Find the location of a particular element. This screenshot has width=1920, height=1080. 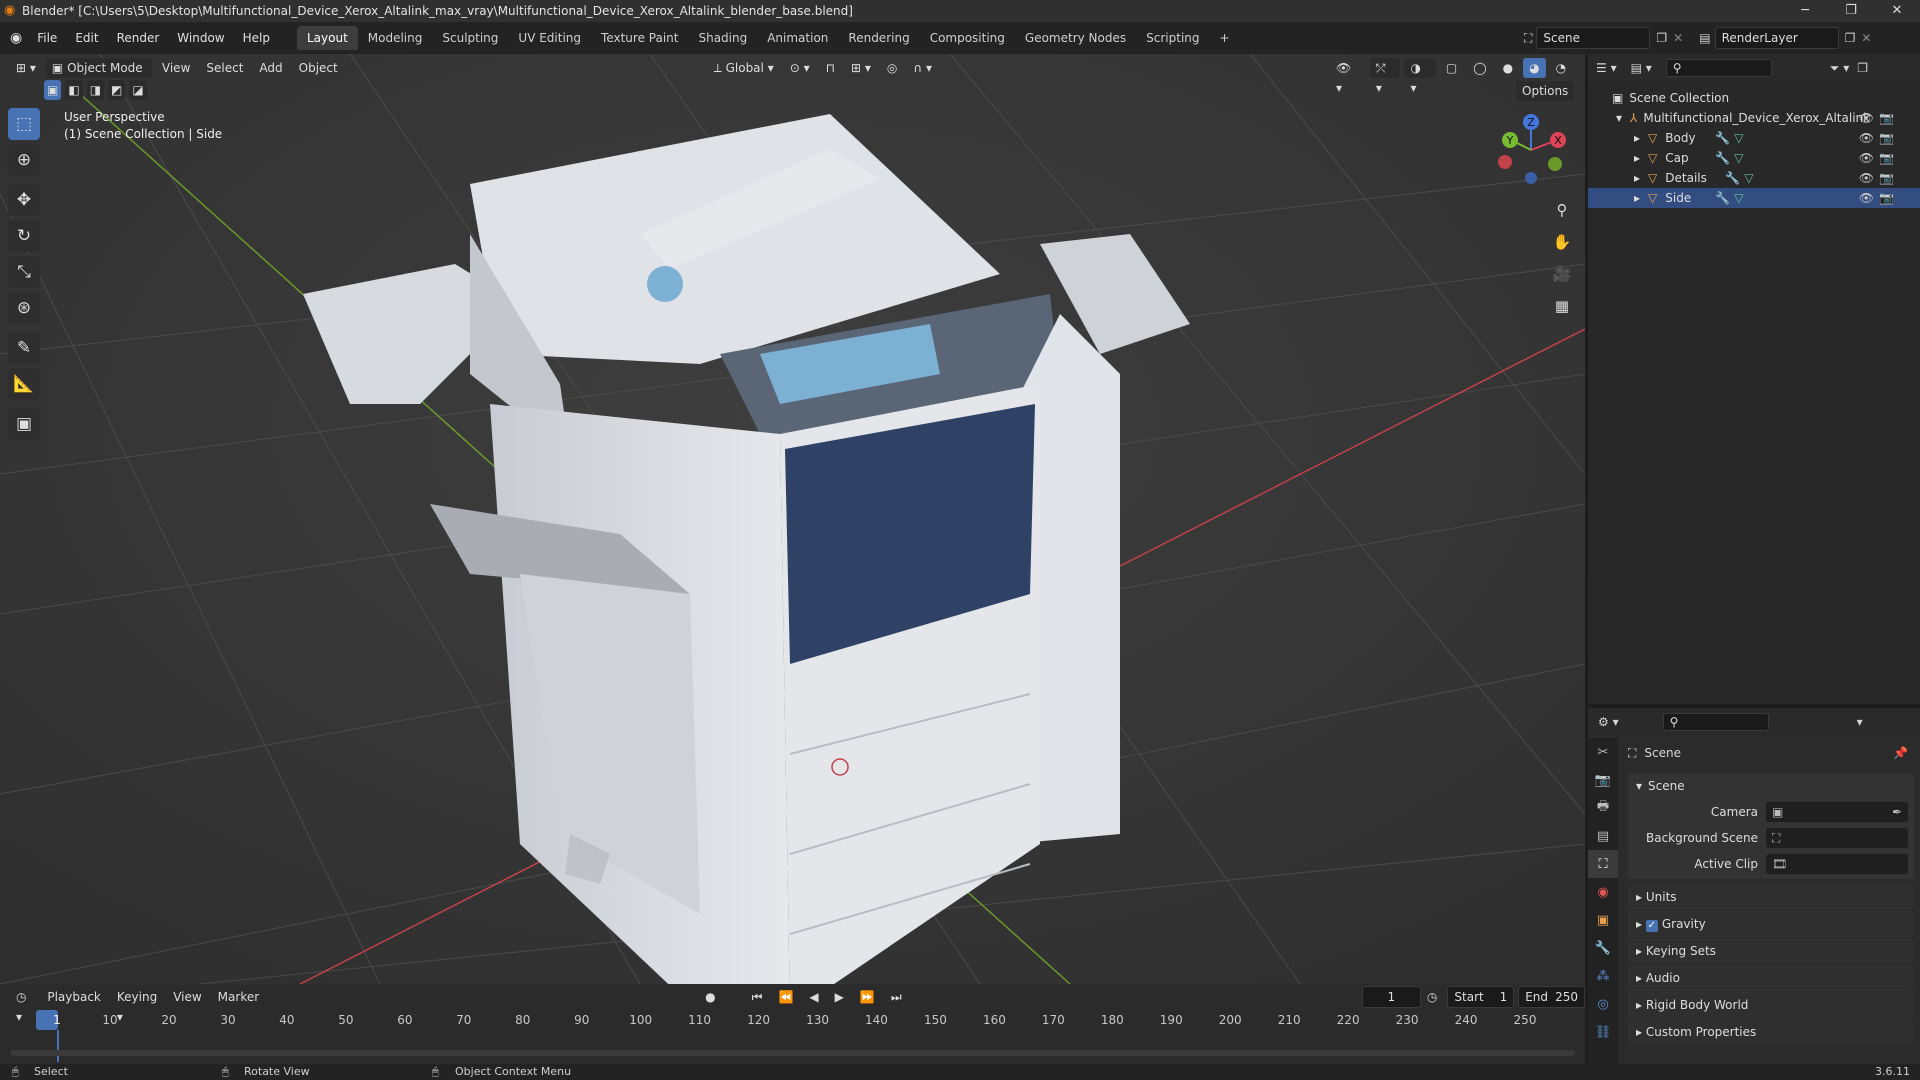

menu-add: Add is located at coordinates (270, 68).